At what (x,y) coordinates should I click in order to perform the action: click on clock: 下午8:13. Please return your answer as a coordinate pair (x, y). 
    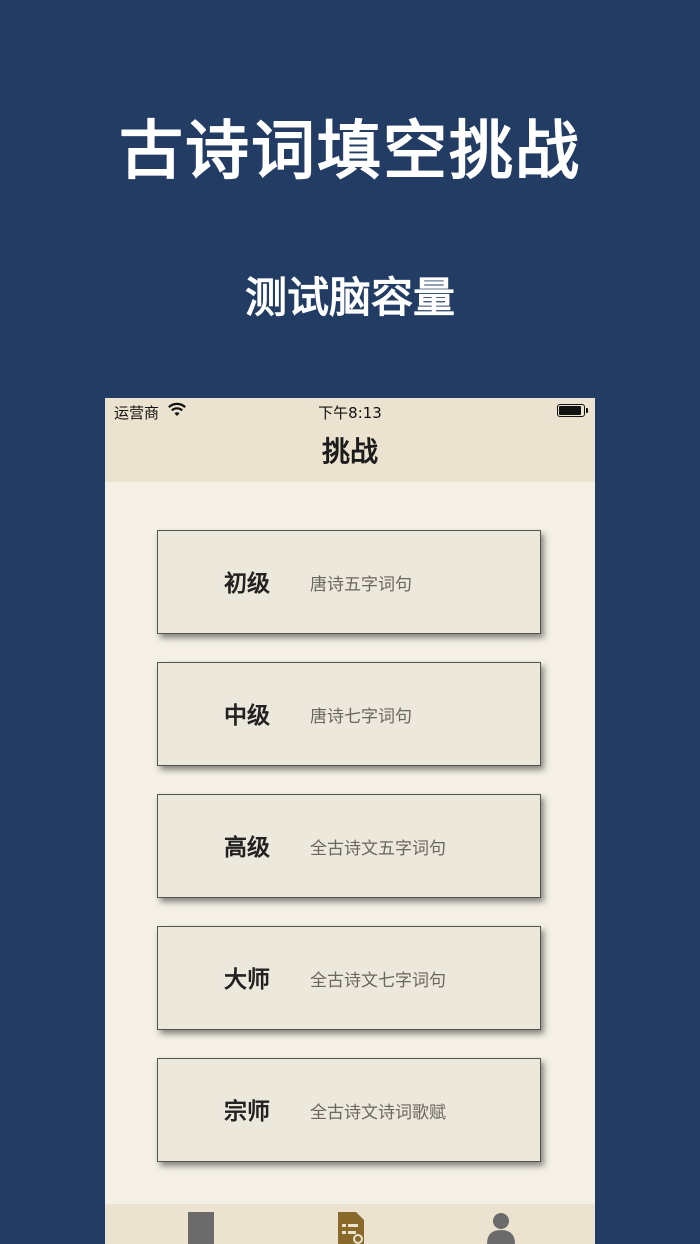
    Looking at the image, I should click on (350, 413).